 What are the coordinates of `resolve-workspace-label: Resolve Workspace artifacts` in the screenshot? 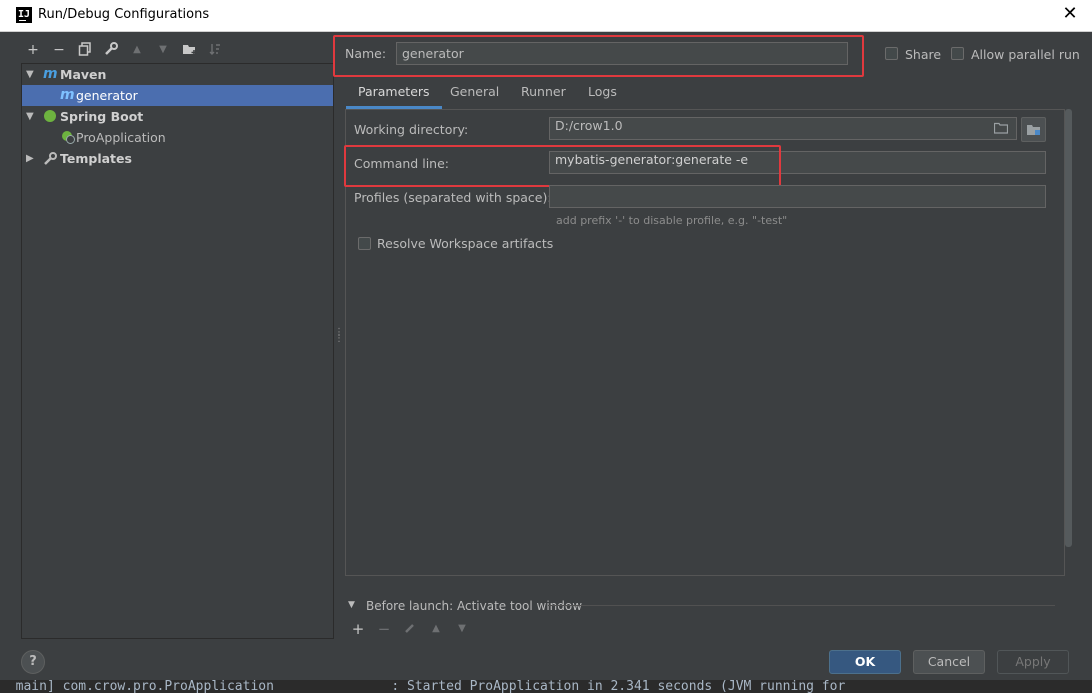 It's located at (465, 243).